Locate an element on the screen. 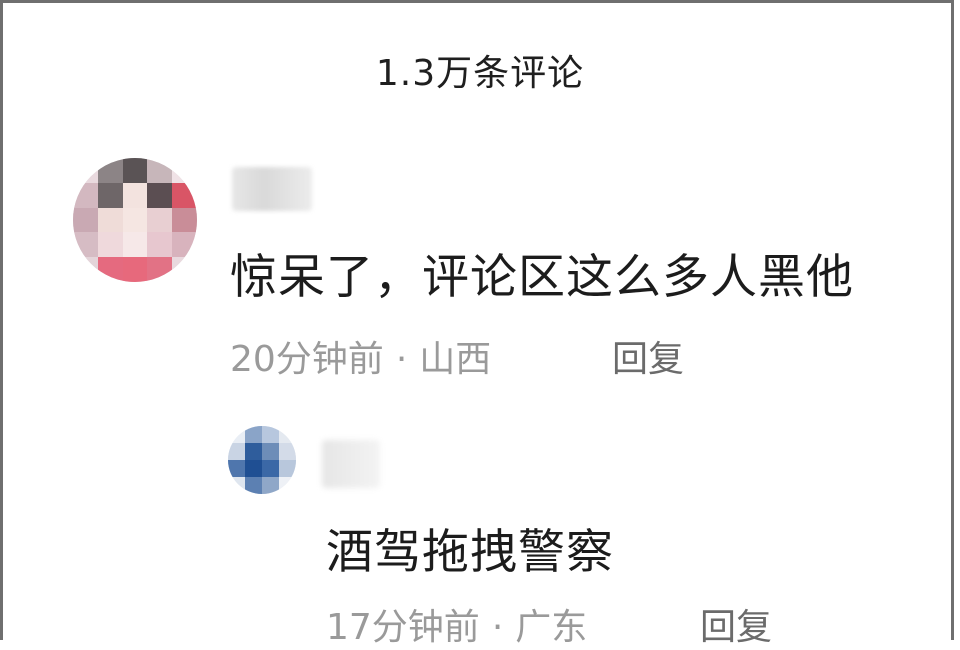  comment-location: 山西 is located at coordinates (455, 359).